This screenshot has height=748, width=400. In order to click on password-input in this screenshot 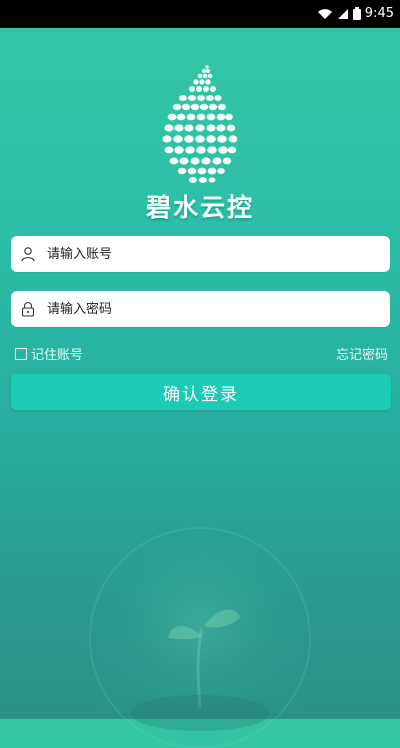, I will do `click(216, 309)`.